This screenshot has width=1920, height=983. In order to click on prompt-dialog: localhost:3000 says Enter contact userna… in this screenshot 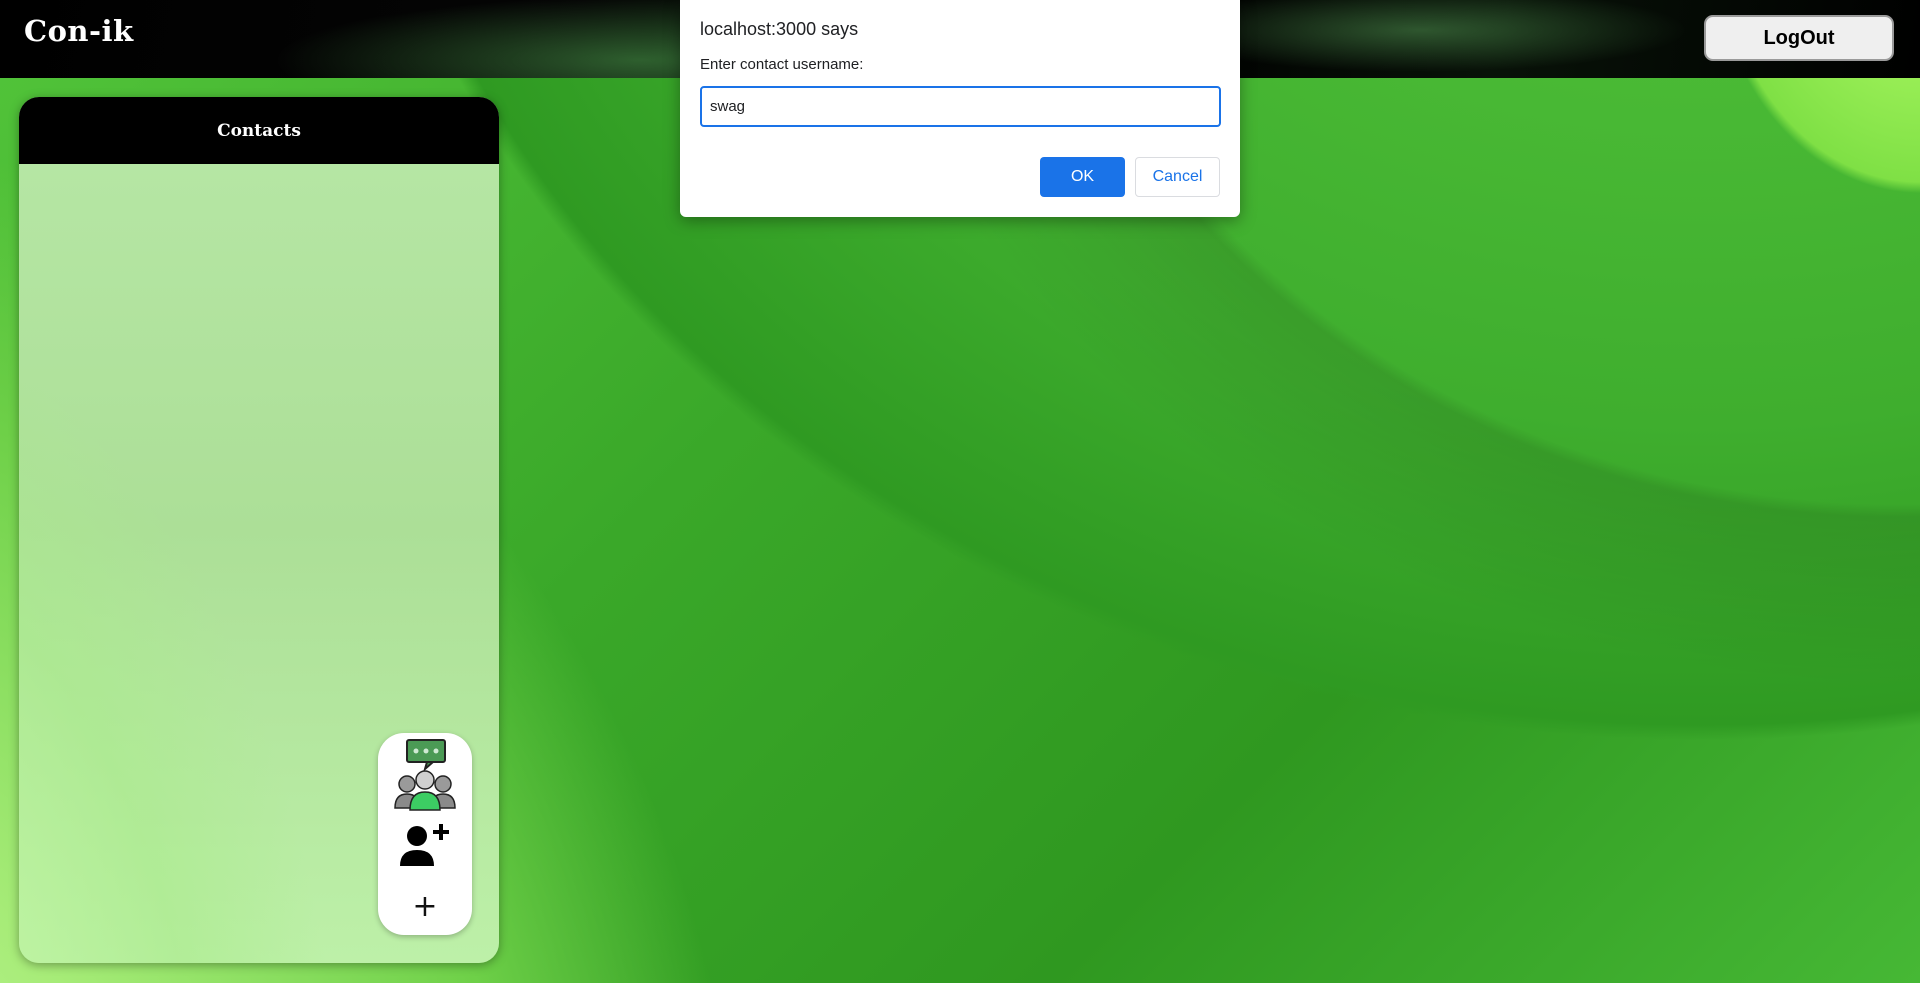, I will do `click(960, 108)`.